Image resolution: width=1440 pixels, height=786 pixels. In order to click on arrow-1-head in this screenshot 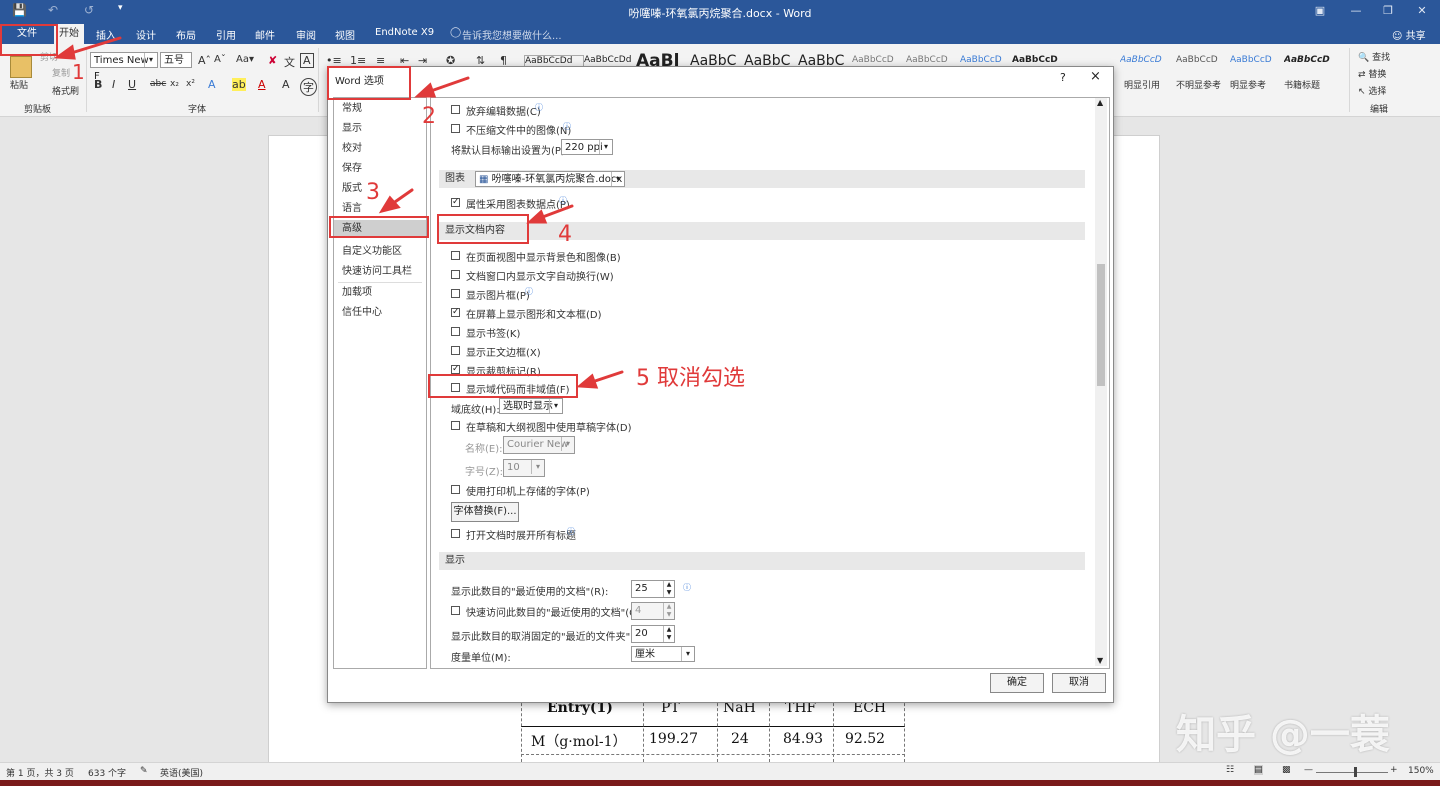, I will do `click(64, 52)`.